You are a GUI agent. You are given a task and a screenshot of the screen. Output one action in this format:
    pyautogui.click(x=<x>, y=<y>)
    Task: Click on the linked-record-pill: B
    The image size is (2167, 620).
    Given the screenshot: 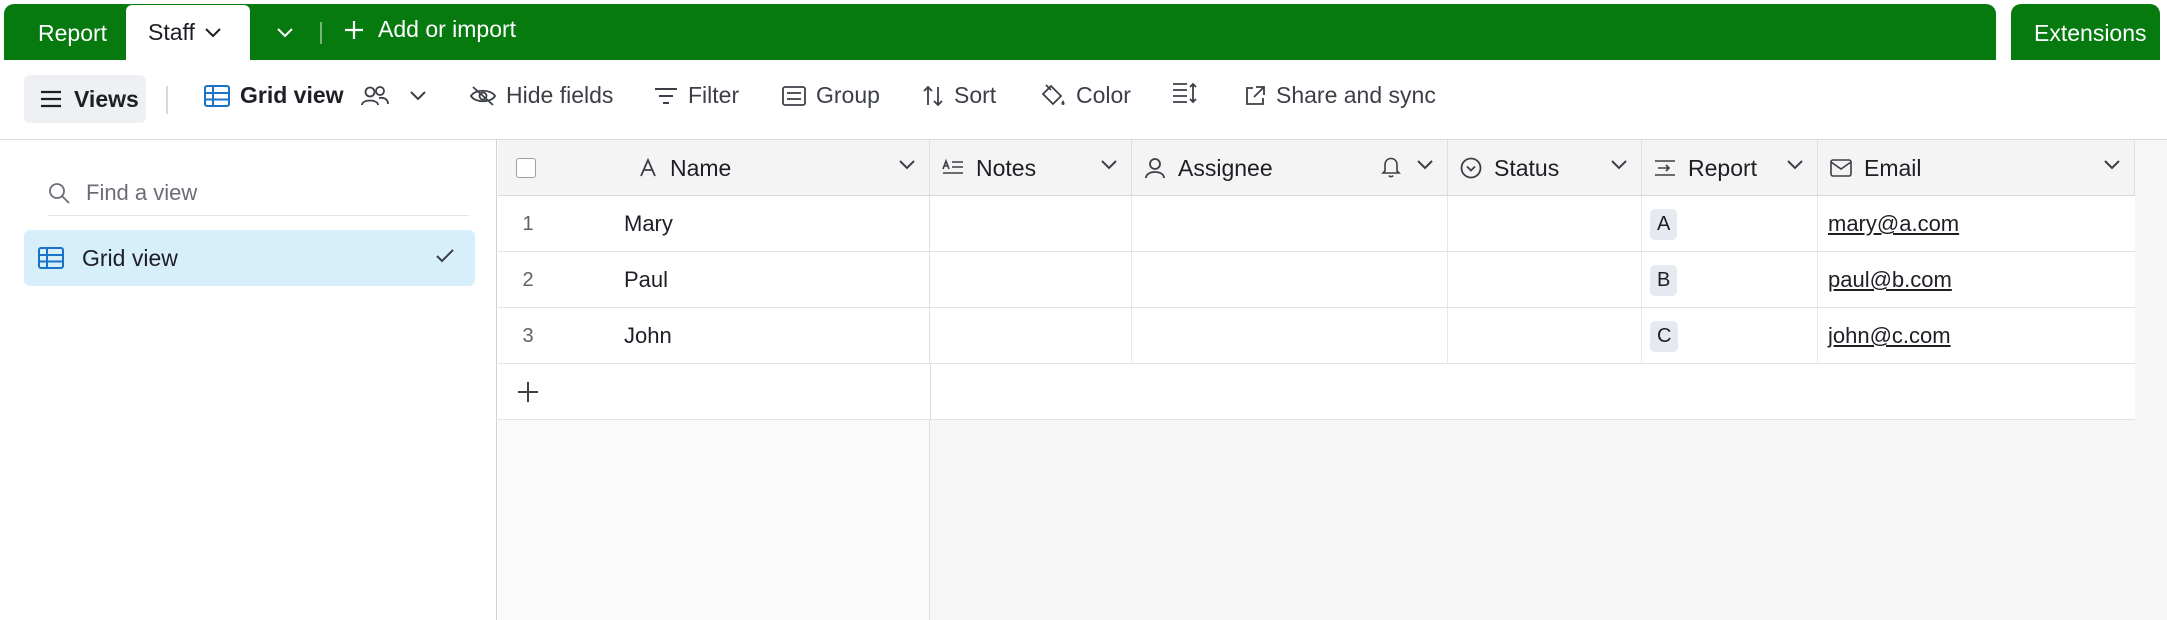 What is the action you would take?
    pyautogui.click(x=1664, y=280)
    